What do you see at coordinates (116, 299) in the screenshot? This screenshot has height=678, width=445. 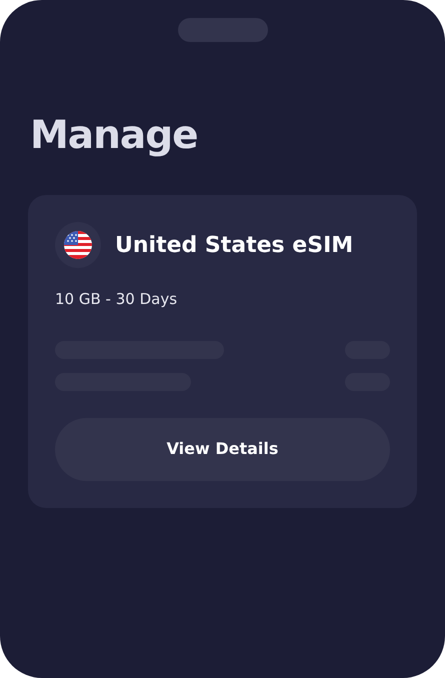 I see `plan-text: 10 GB - 30 Days` at bounding box center [116, 299].